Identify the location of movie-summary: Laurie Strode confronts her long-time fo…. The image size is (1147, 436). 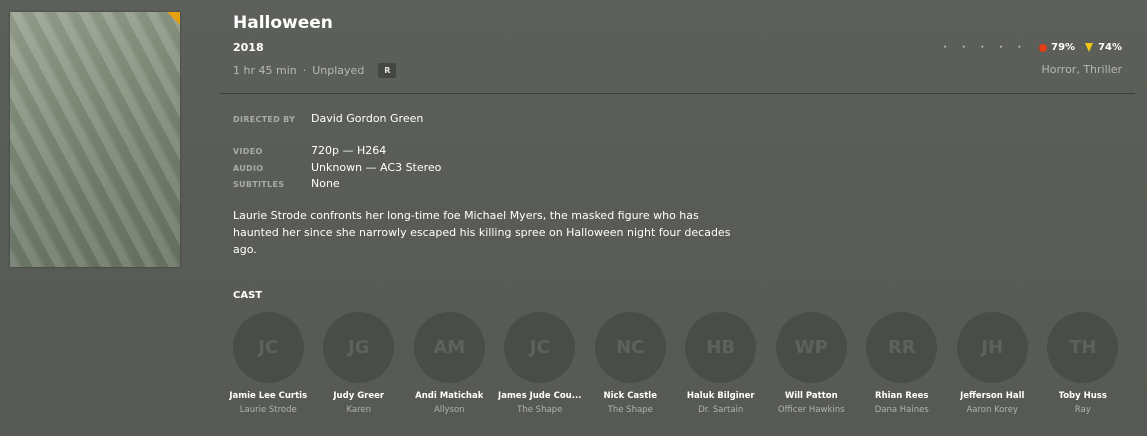
(482, 232).